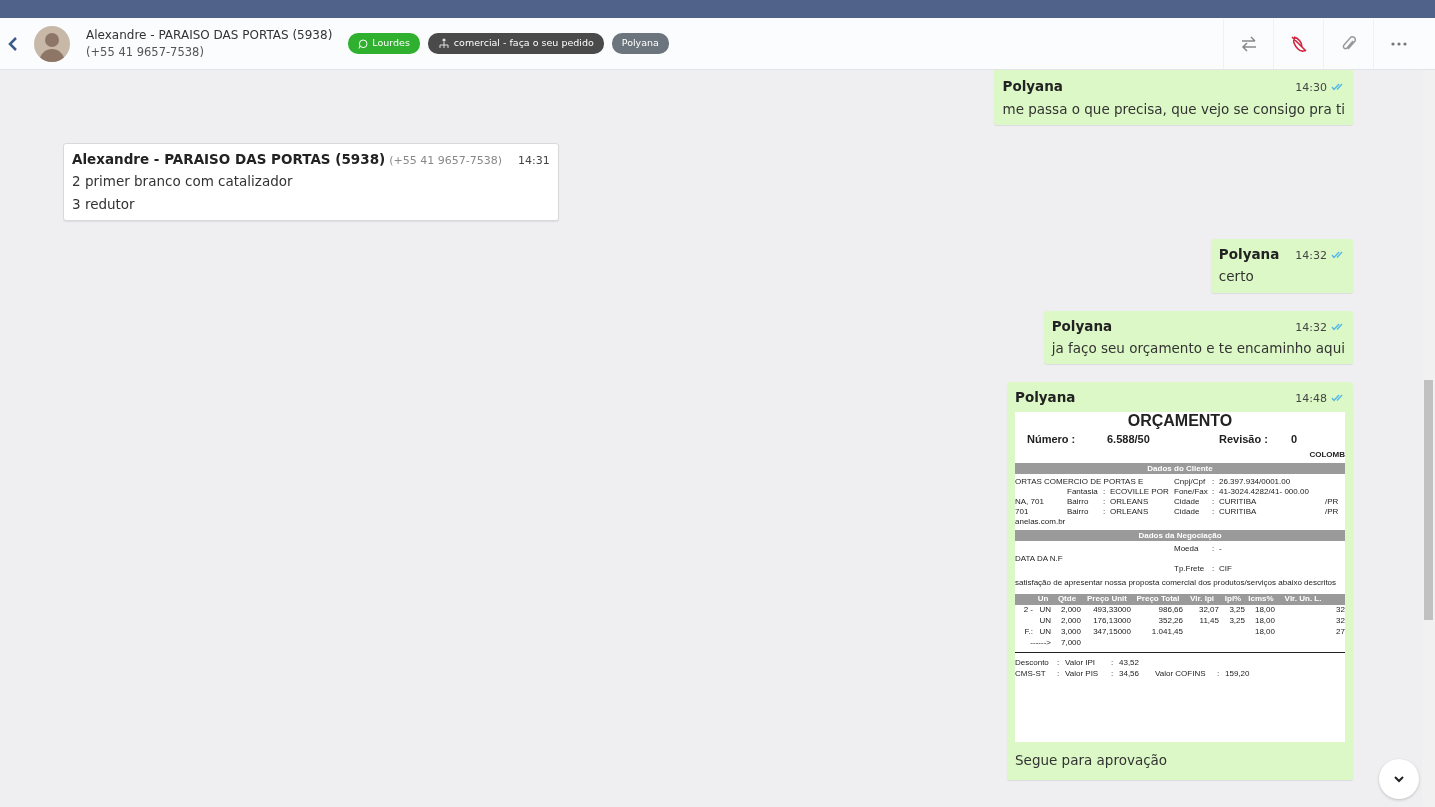  Describe the element at coordinates (1130, 663) in the screenshot. I see `document-text: 43,52` at that location.